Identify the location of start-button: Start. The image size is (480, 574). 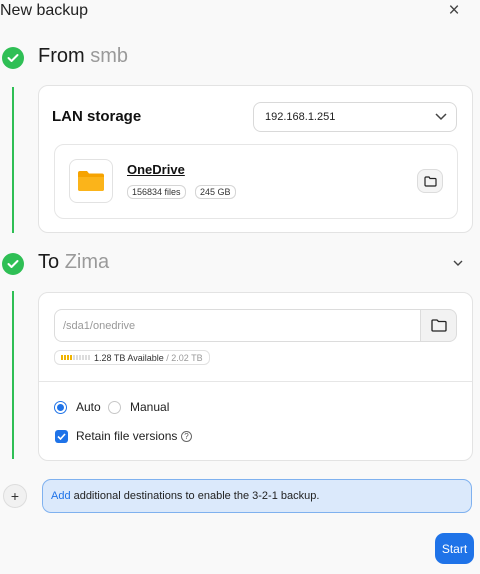
(454, 548).